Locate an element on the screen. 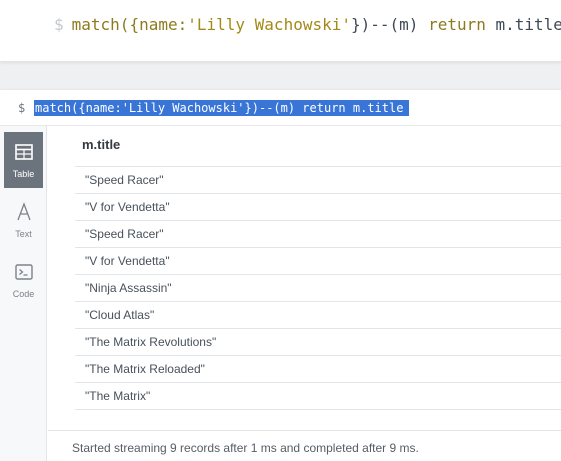  table-row: "Cloud Atlas" is located at coordinates (318, 314).